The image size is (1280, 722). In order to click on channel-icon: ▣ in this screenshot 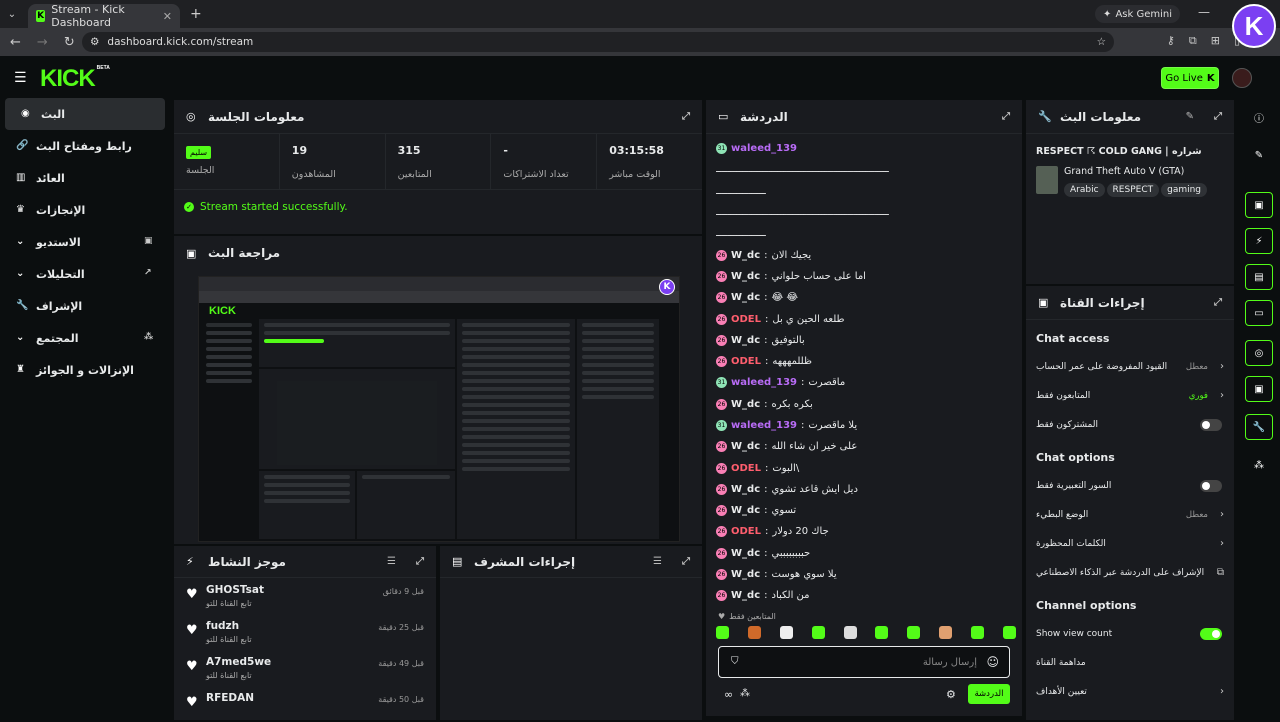, I will do `click(1259, 389)`.